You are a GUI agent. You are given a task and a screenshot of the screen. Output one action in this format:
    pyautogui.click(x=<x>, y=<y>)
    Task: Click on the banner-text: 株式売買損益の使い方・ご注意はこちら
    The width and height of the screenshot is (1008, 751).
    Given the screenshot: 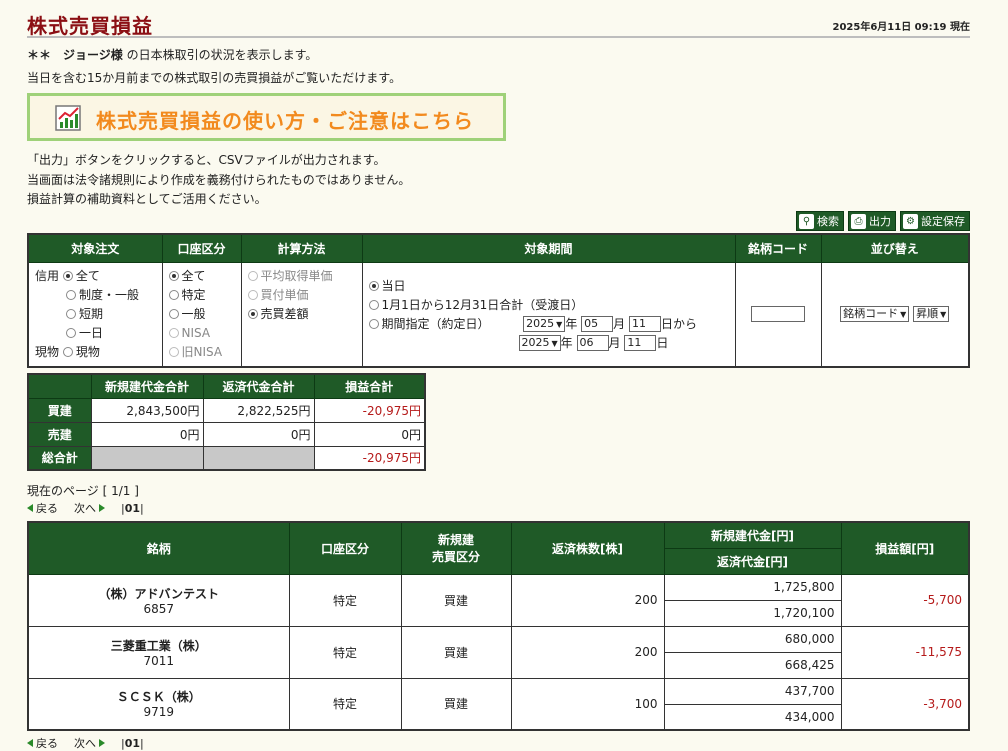 What is the action you would take?
    pyautogui.click(x=285, y=121)
    